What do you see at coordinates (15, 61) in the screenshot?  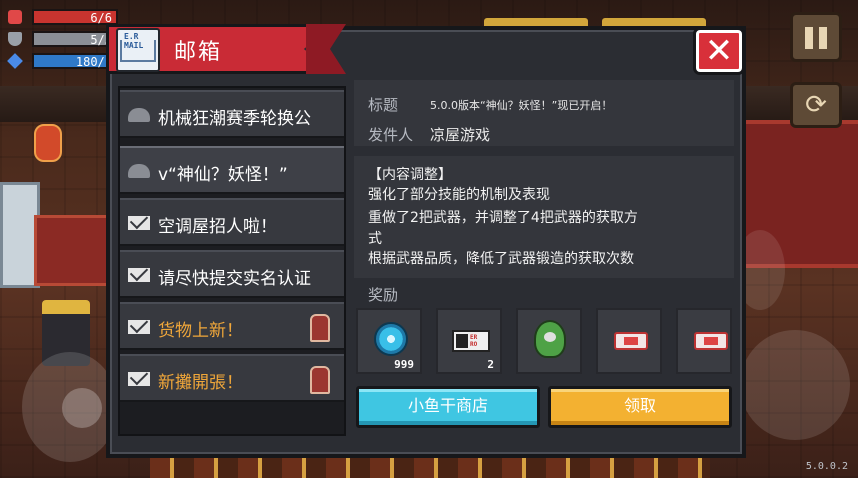 I see `energy-diamond-icon` at bounding box center [15, 61].